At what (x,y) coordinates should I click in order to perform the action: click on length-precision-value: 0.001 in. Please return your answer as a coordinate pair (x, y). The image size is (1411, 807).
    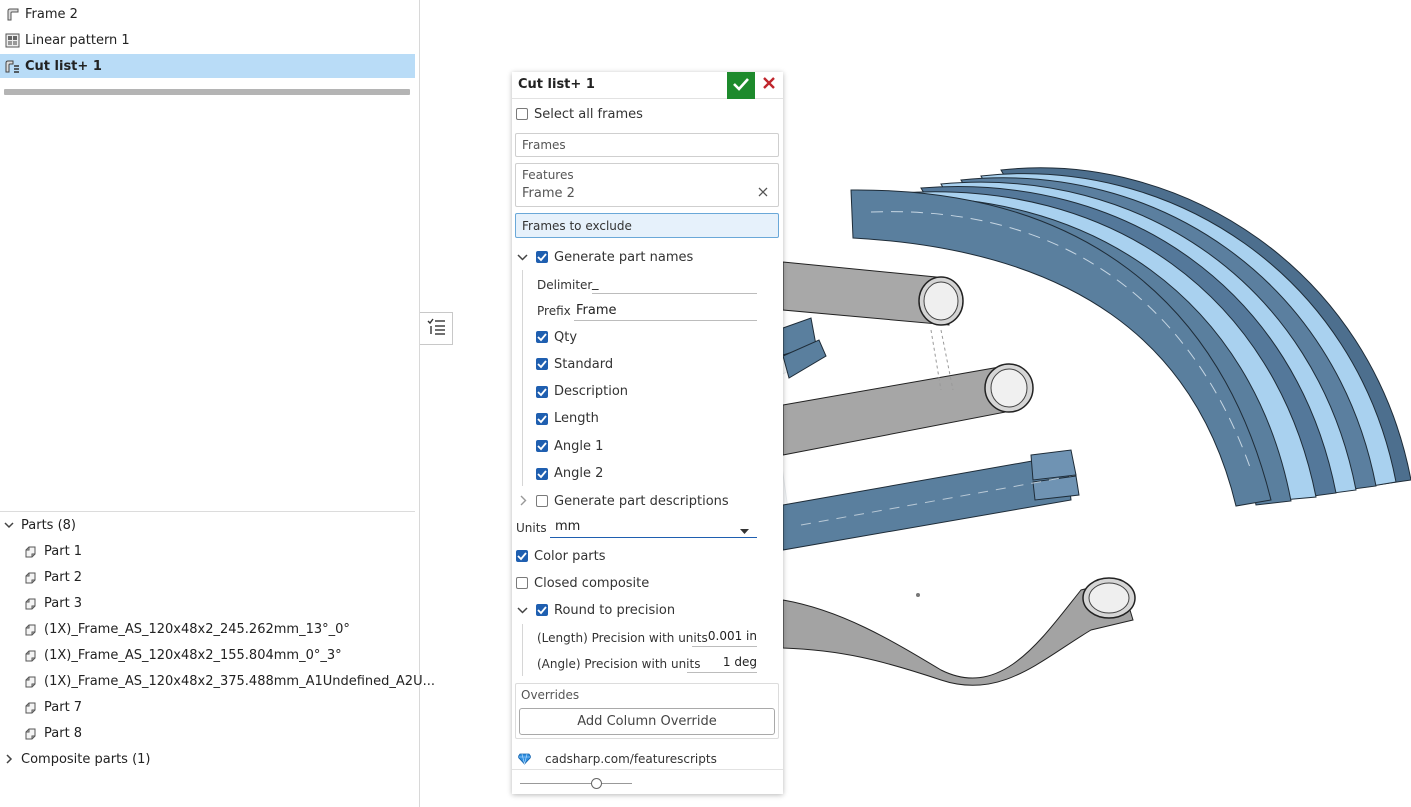
    Looking at the image, I should click on (732, 636).